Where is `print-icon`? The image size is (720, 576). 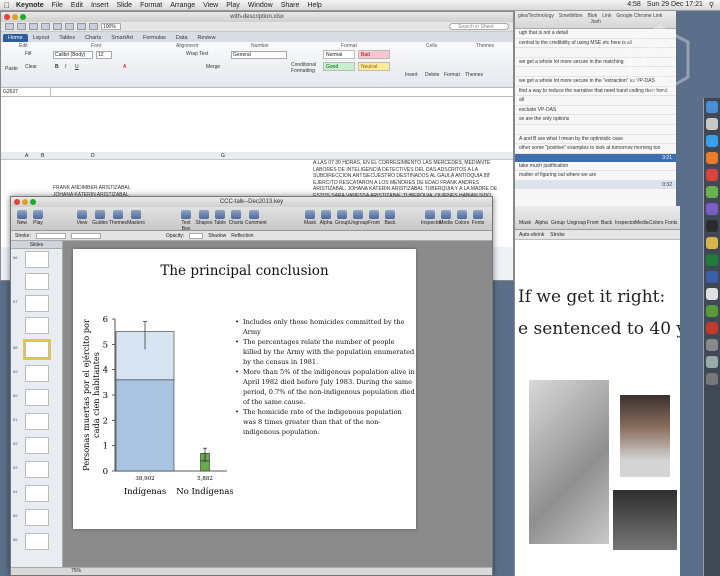
print-icon is located at coordinates (45, 26).